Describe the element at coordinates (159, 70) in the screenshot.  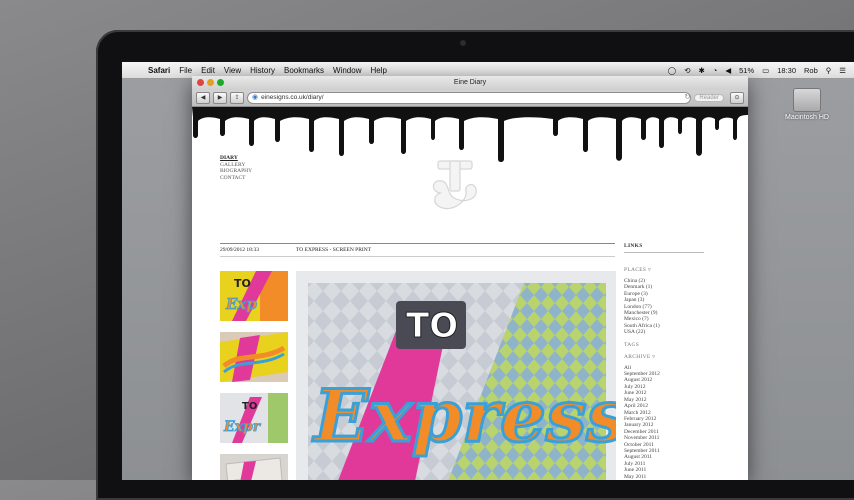
I see `menu-safari: Safari` at that location.